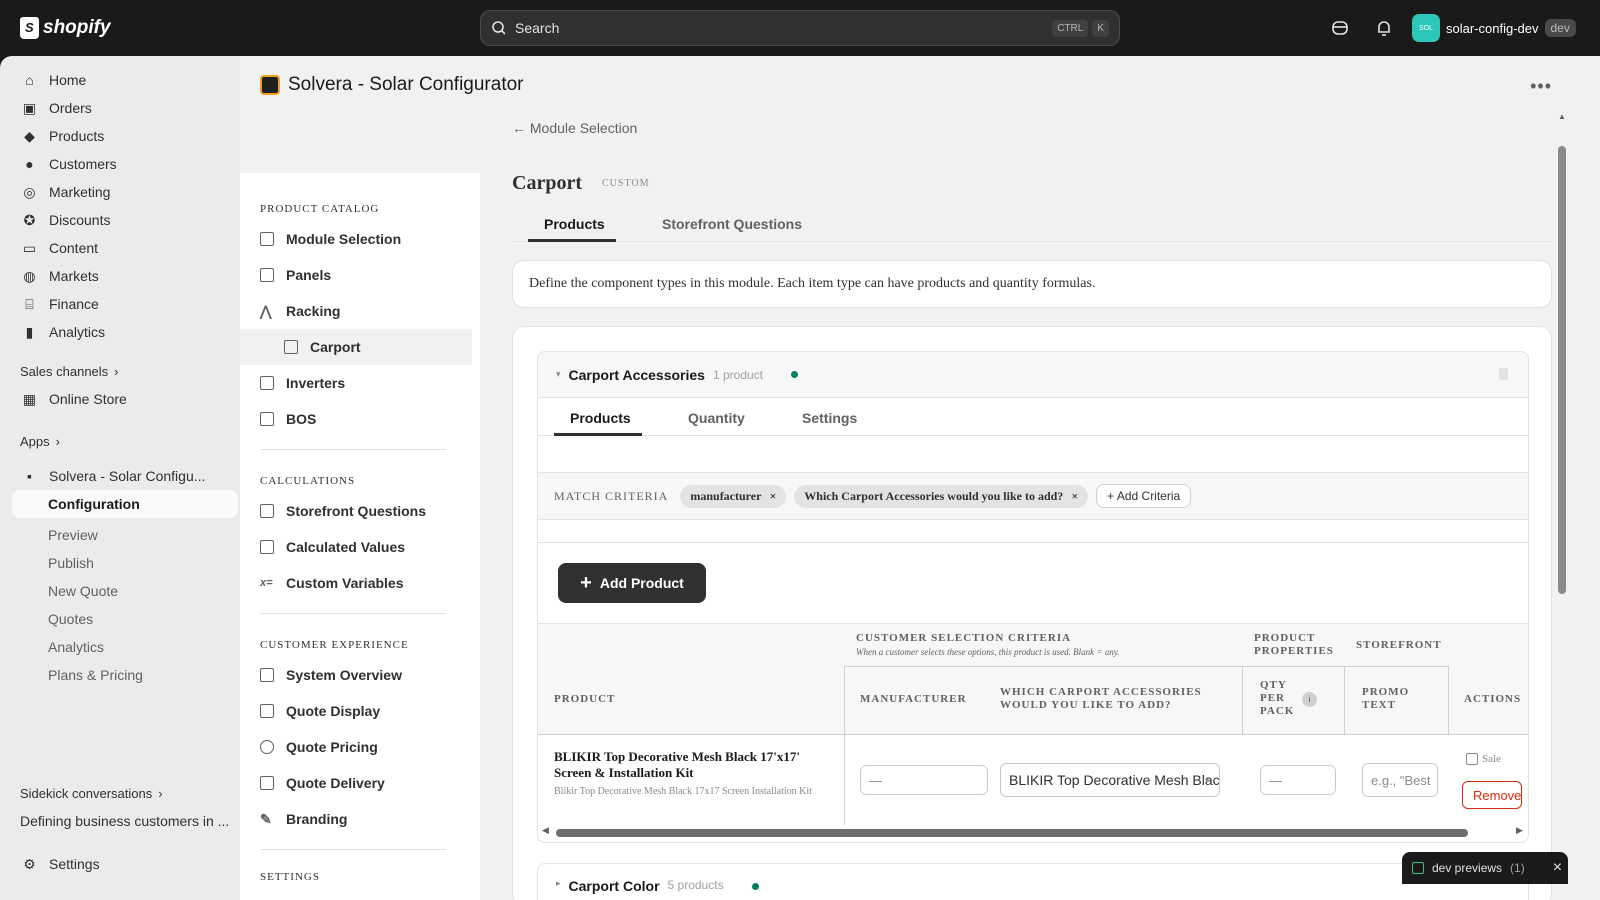 The width and height of the screenshot is (1600, 900). What do you see at coordinates (125, 192) in the screenshot?
I see `sidebar-item-marketing: ◎ Marketing` at bounding box center [125, 192].